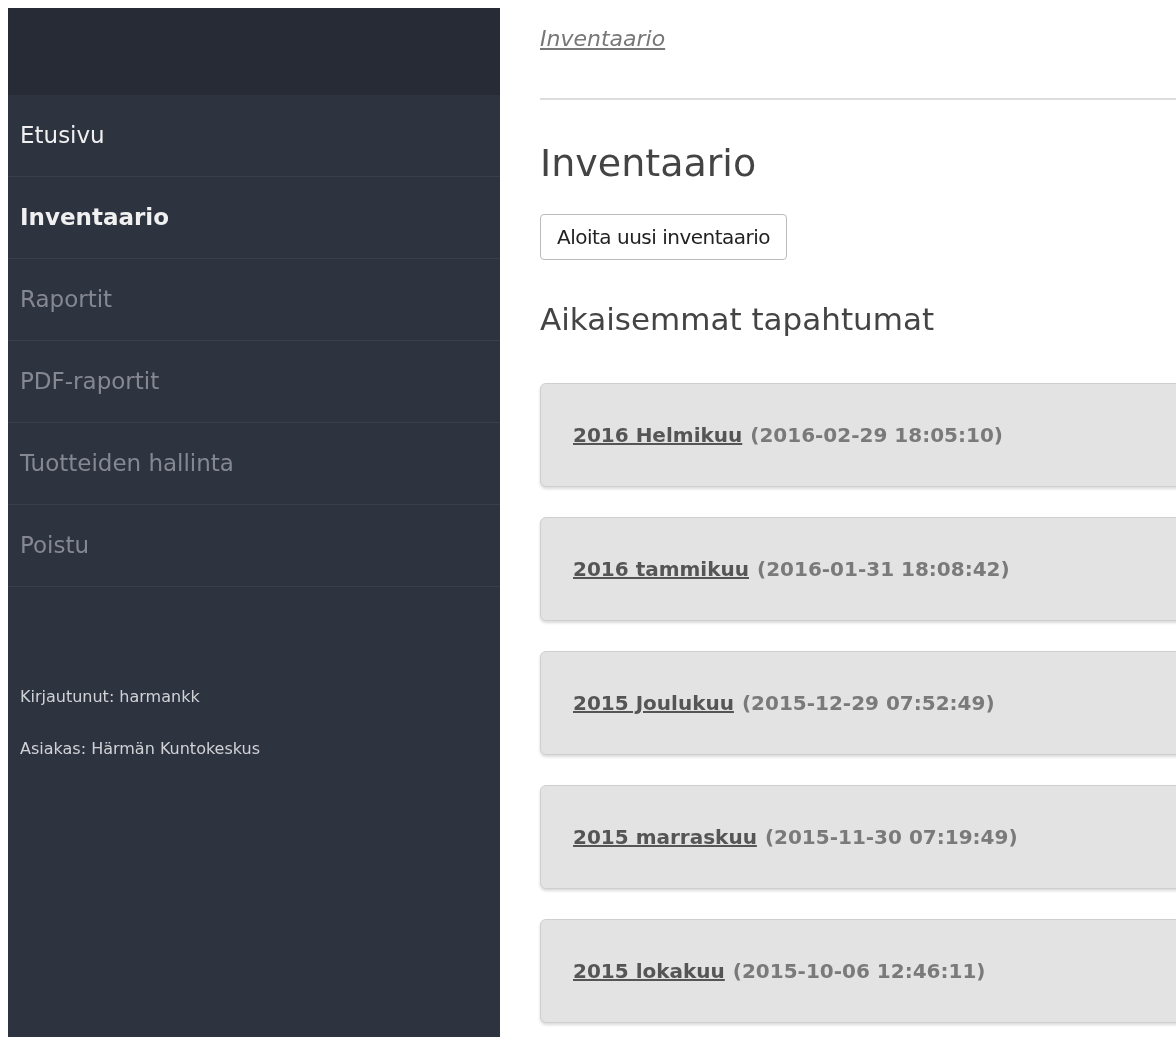 The image size is (1176, 1037). Describe the element at coordinates (868, 703) in the screenshot. I see `event-date: (2015-12-29 07:52:49)` at that location.